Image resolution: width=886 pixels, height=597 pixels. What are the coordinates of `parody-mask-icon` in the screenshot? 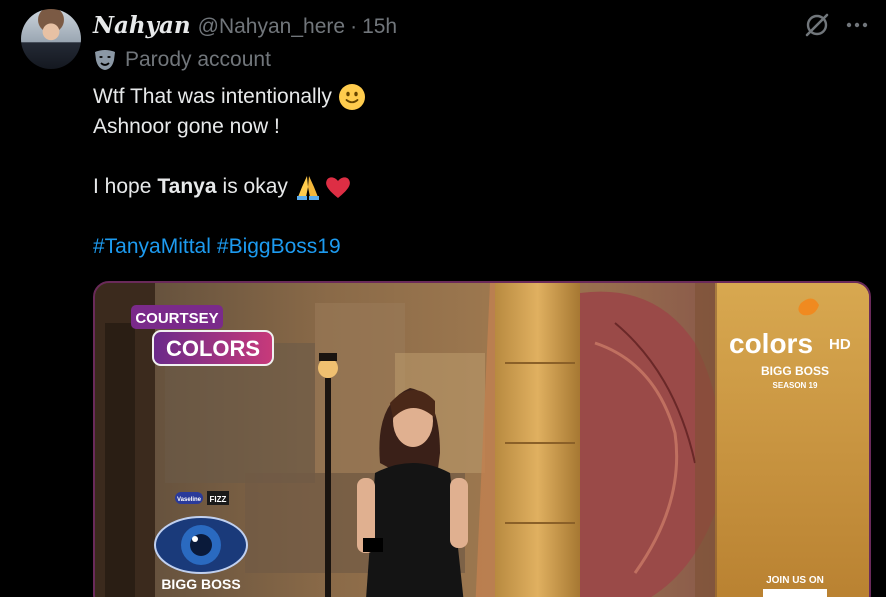 It's located at (105, 60).